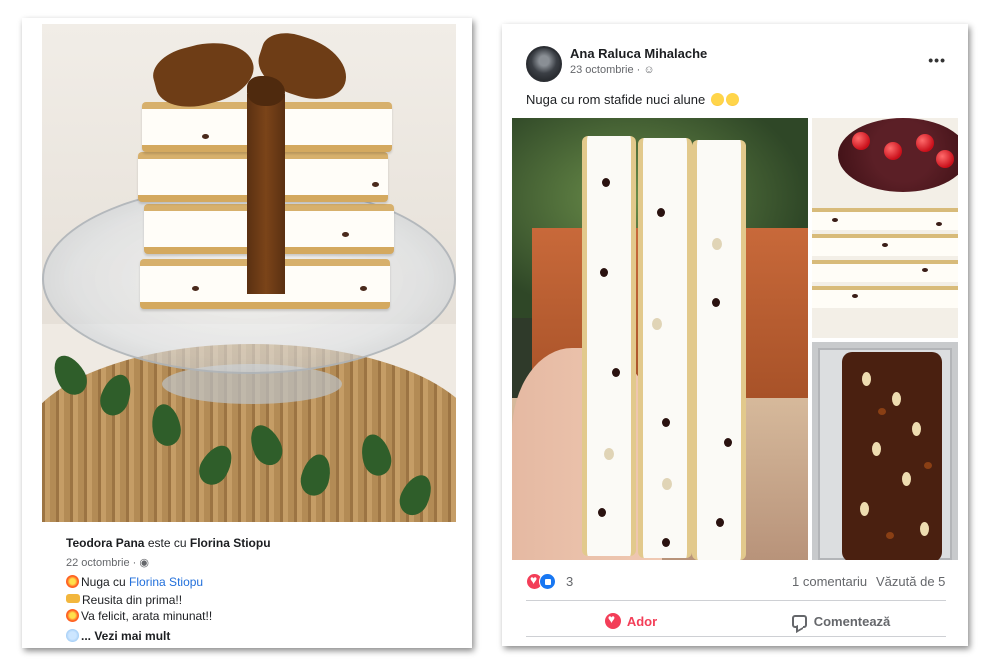 This screenshot has width=1000, height=666. Describe the element at coordinates (253, 582) in the screenshot. I see `caption-line-1: Nuga cu Florina Stiopu` at that location.